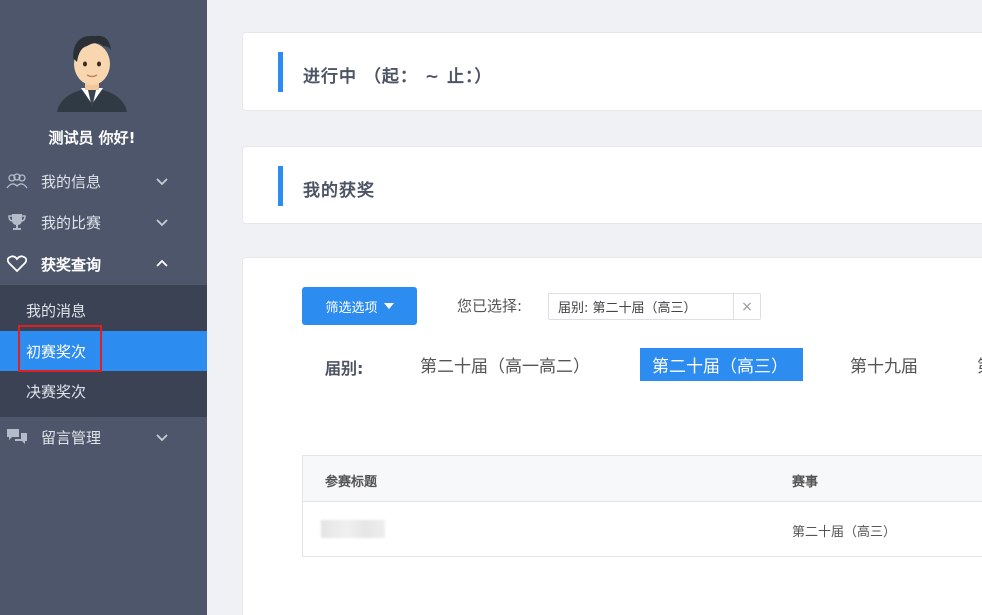  Describe the element at coordinates (388, 306) in the screenshot. I see `caret-down-icon` at that location.